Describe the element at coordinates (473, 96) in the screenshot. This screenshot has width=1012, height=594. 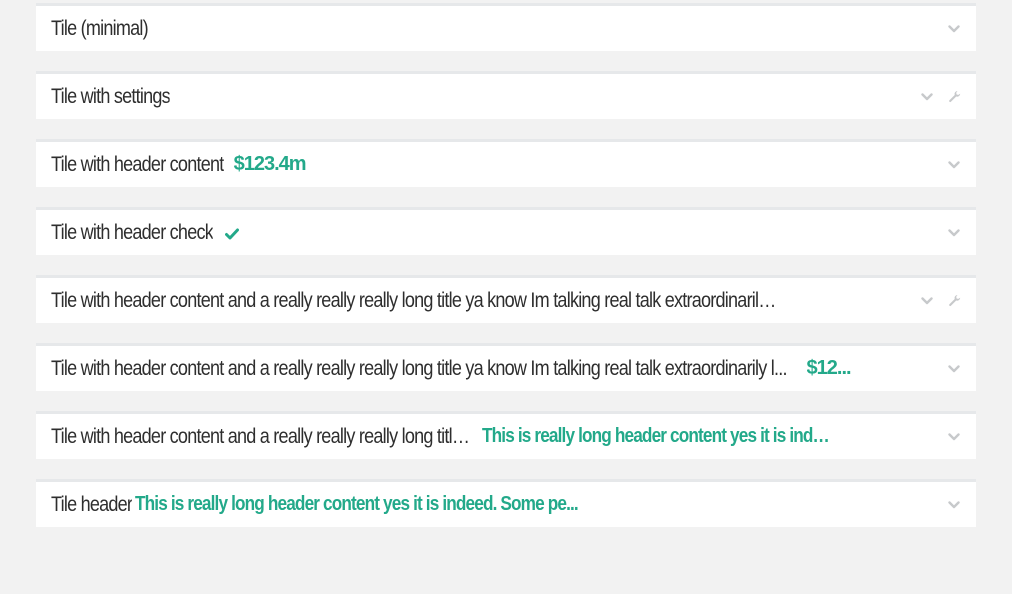
I see `tile-header: Tile with settings` at that location.